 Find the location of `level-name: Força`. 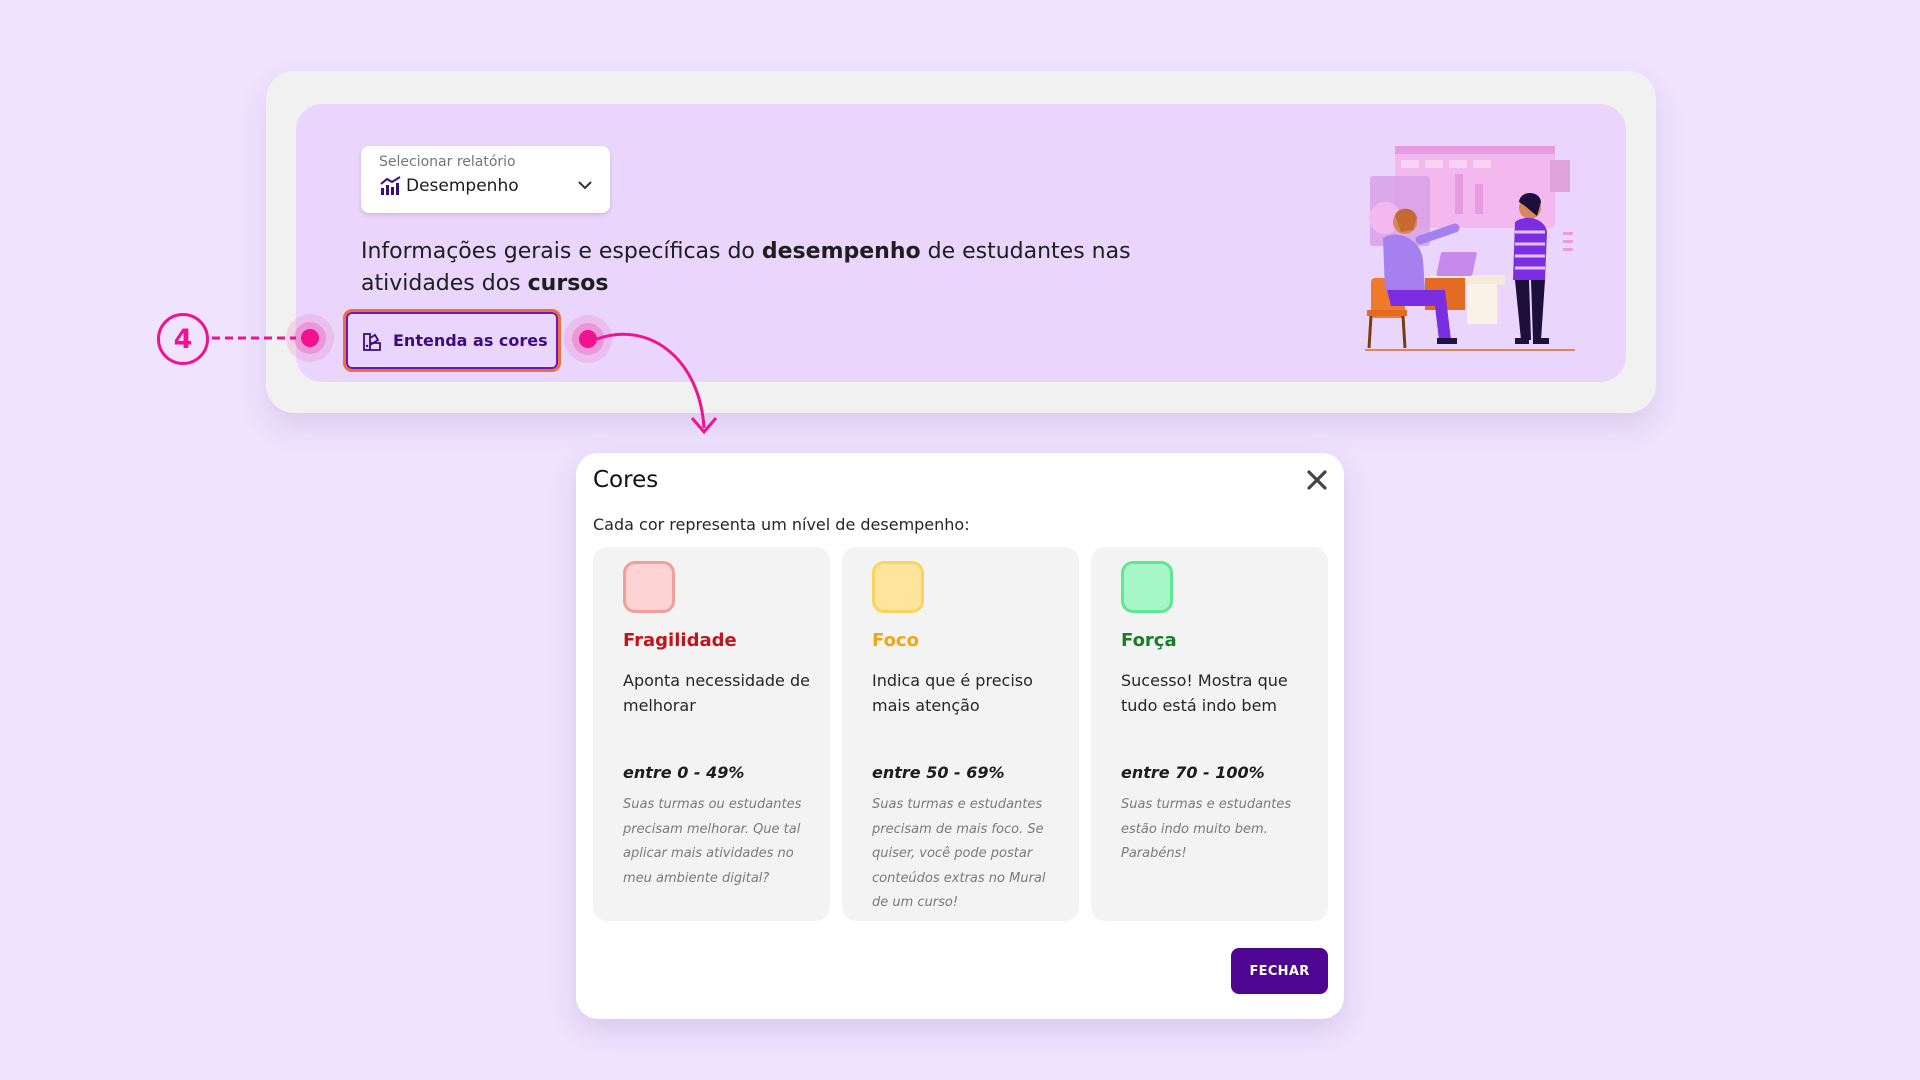

level-name: Força is located at coordinates (1149, 640).